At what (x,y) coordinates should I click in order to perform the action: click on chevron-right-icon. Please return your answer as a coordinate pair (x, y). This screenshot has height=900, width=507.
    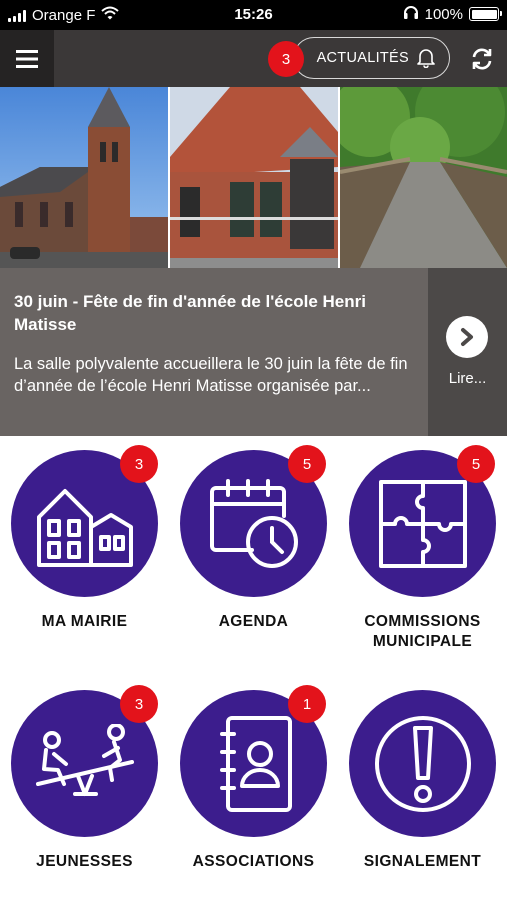
    Looking at the image, I should click on (467, 337).